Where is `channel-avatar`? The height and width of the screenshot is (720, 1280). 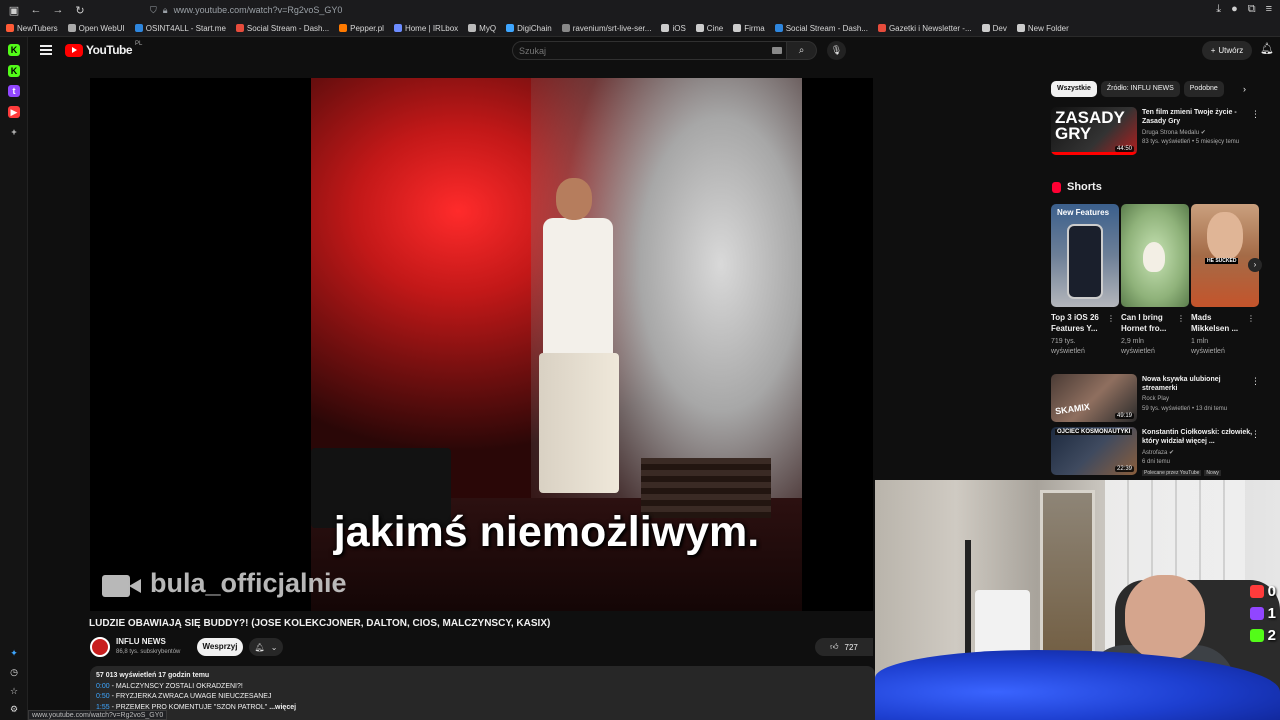 channel-avatar is located at coordinates (100, 647).